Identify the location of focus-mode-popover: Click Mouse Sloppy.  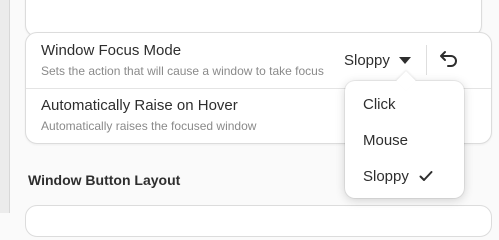
(404, 139).